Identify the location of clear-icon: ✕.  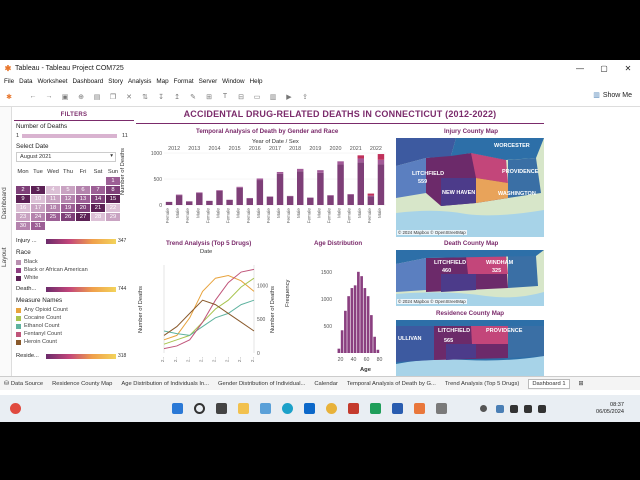
(129, 97).